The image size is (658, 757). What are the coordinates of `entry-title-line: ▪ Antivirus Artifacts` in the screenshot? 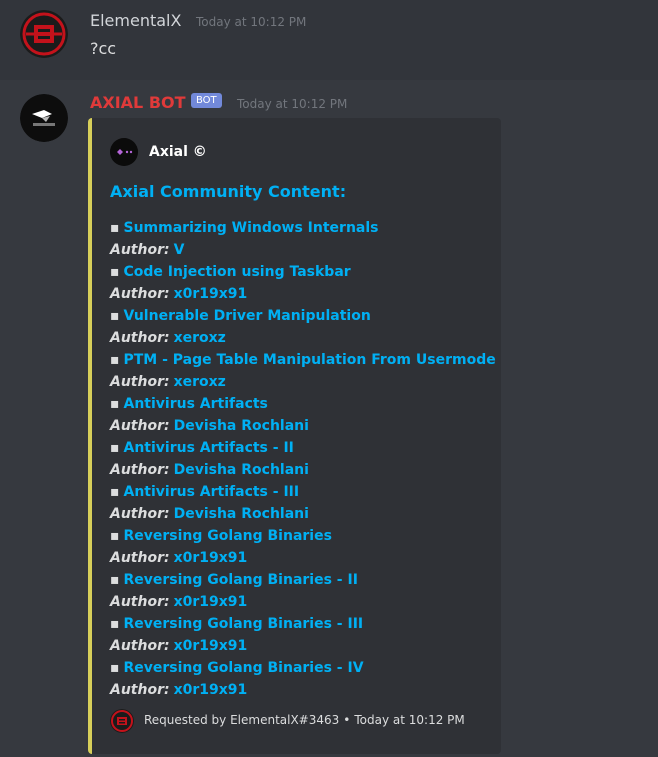 It's located at (305, 404).